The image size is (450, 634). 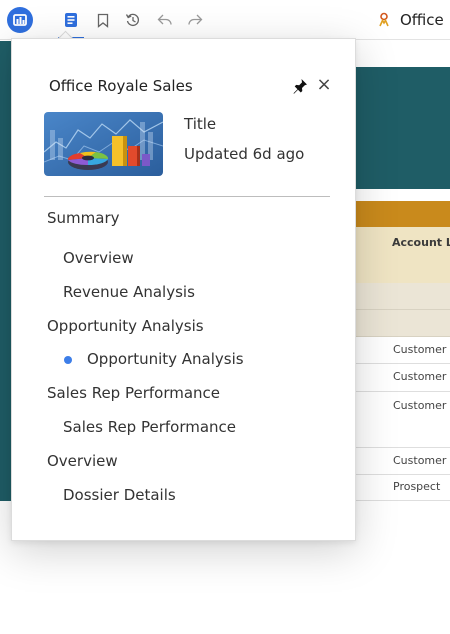 What do you see at coordinates (103, 20) in the screenshot?
I see `bookmark-icon` at bounding box center [103, 20].